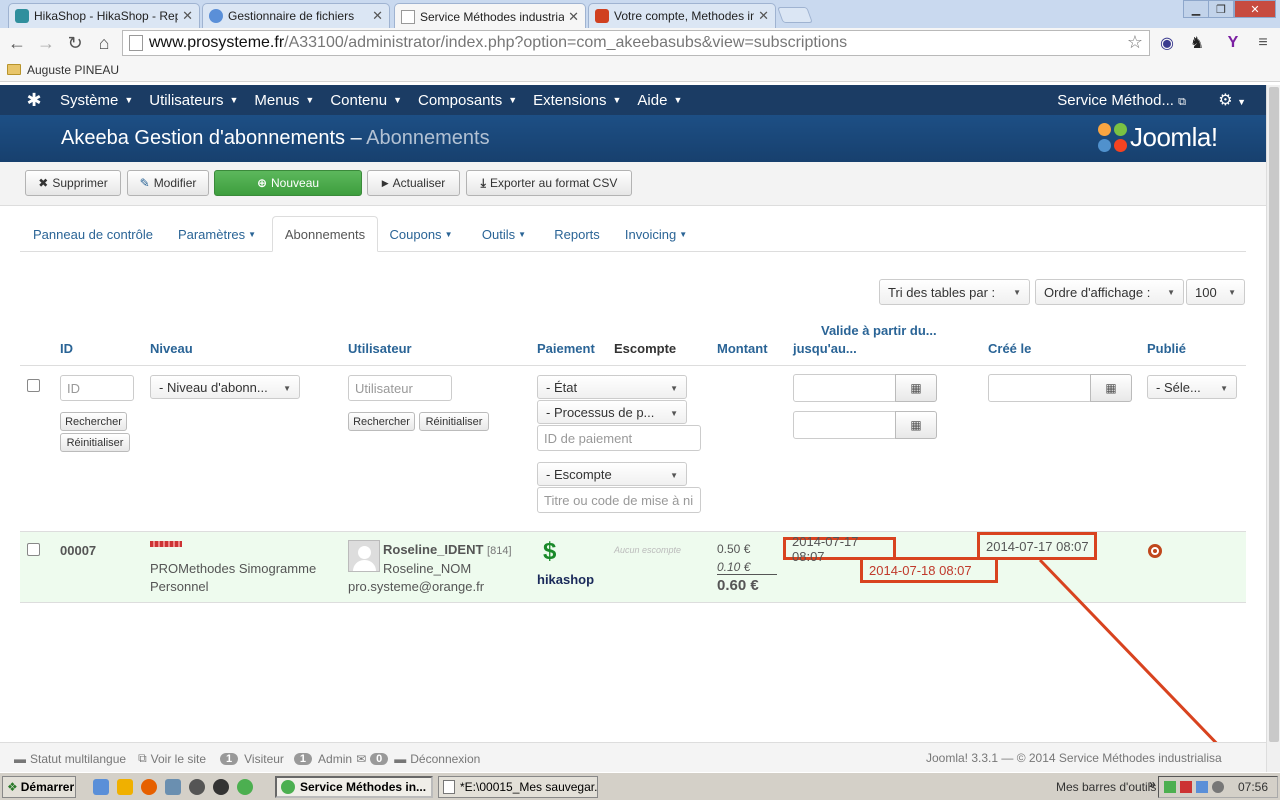  Describe the element at coordinates (449, 787) in the screenshot. I see `notepad-icon` at that location.